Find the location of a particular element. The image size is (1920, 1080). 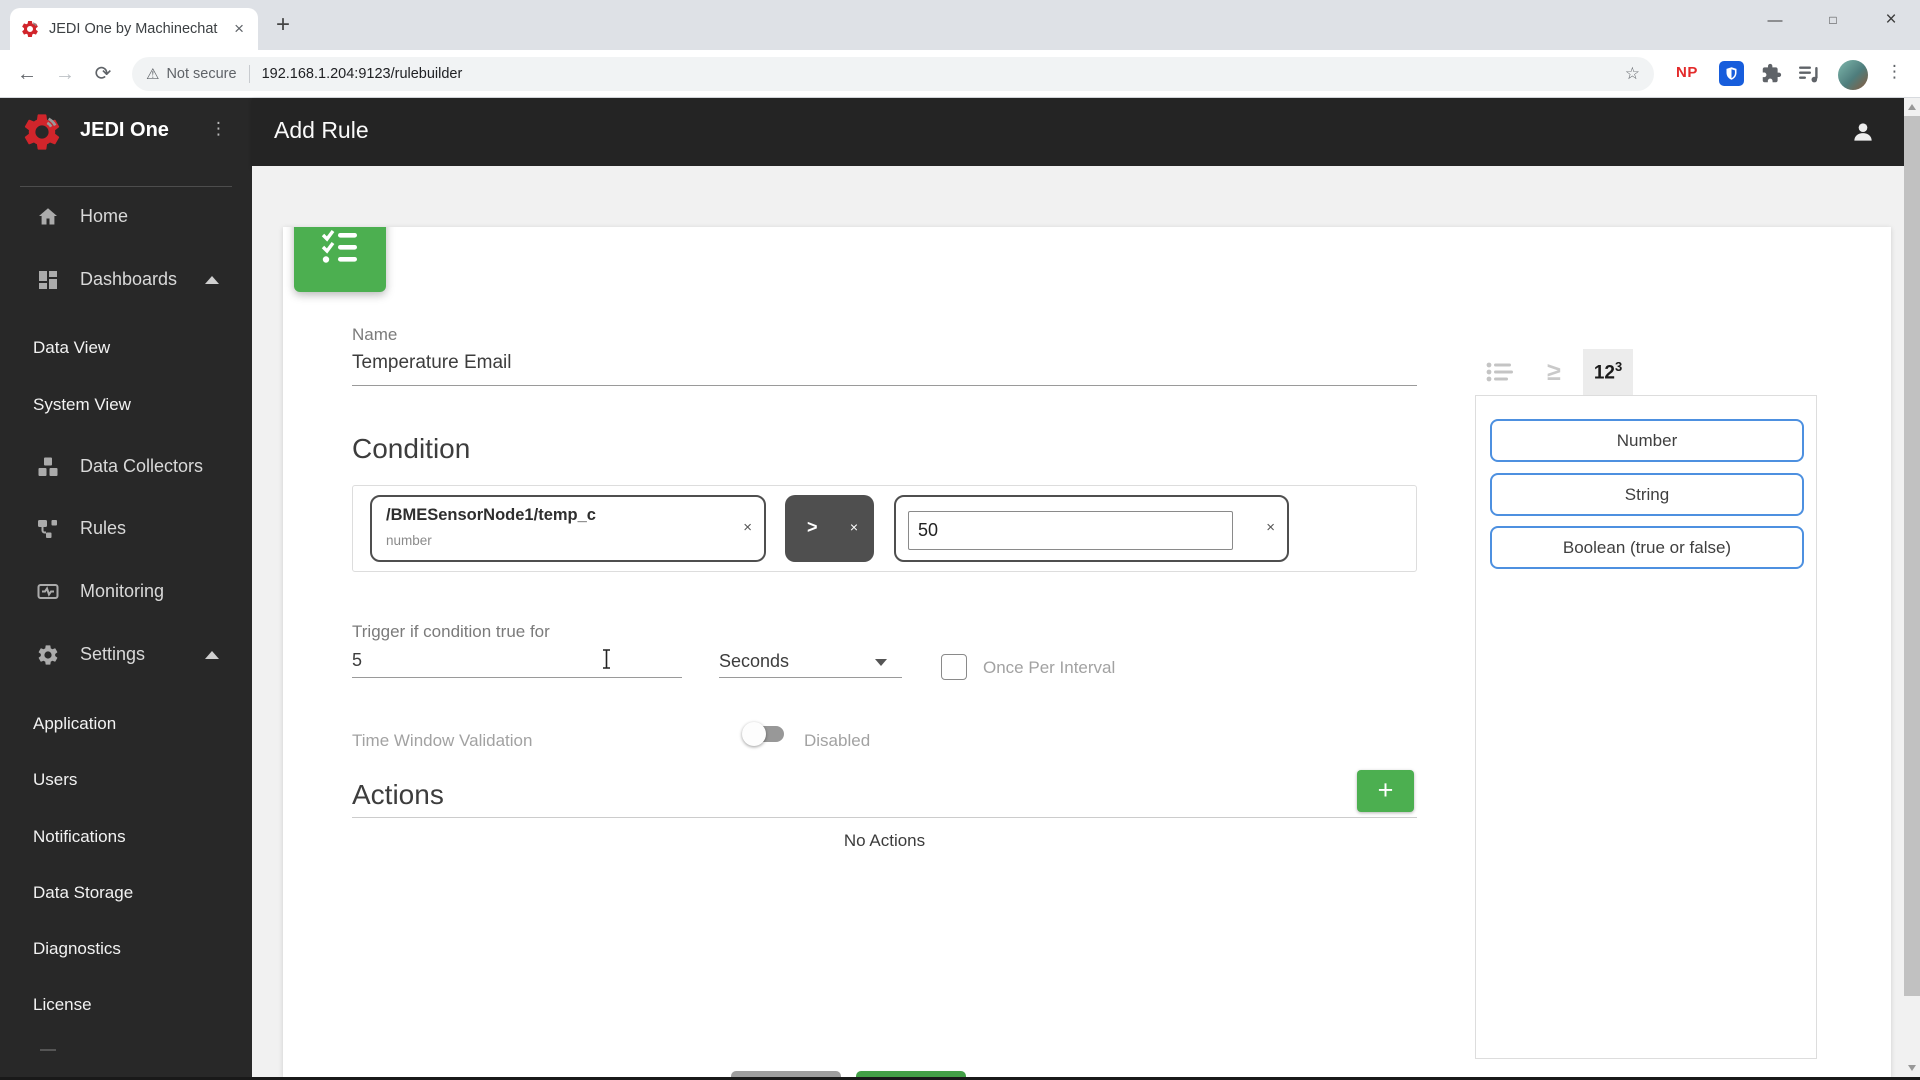

user-account-icon is located at coordinates (1863, 132).